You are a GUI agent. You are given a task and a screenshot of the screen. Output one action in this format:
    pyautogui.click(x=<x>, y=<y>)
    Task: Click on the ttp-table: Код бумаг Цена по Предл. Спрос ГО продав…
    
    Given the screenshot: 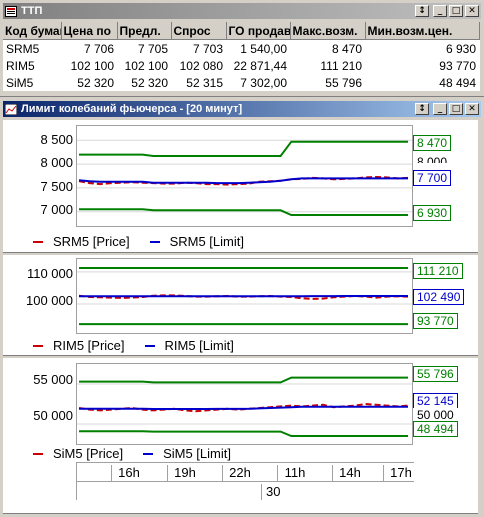 What is the action you would take?
    pyautogui.click(x=241, y=56)
    